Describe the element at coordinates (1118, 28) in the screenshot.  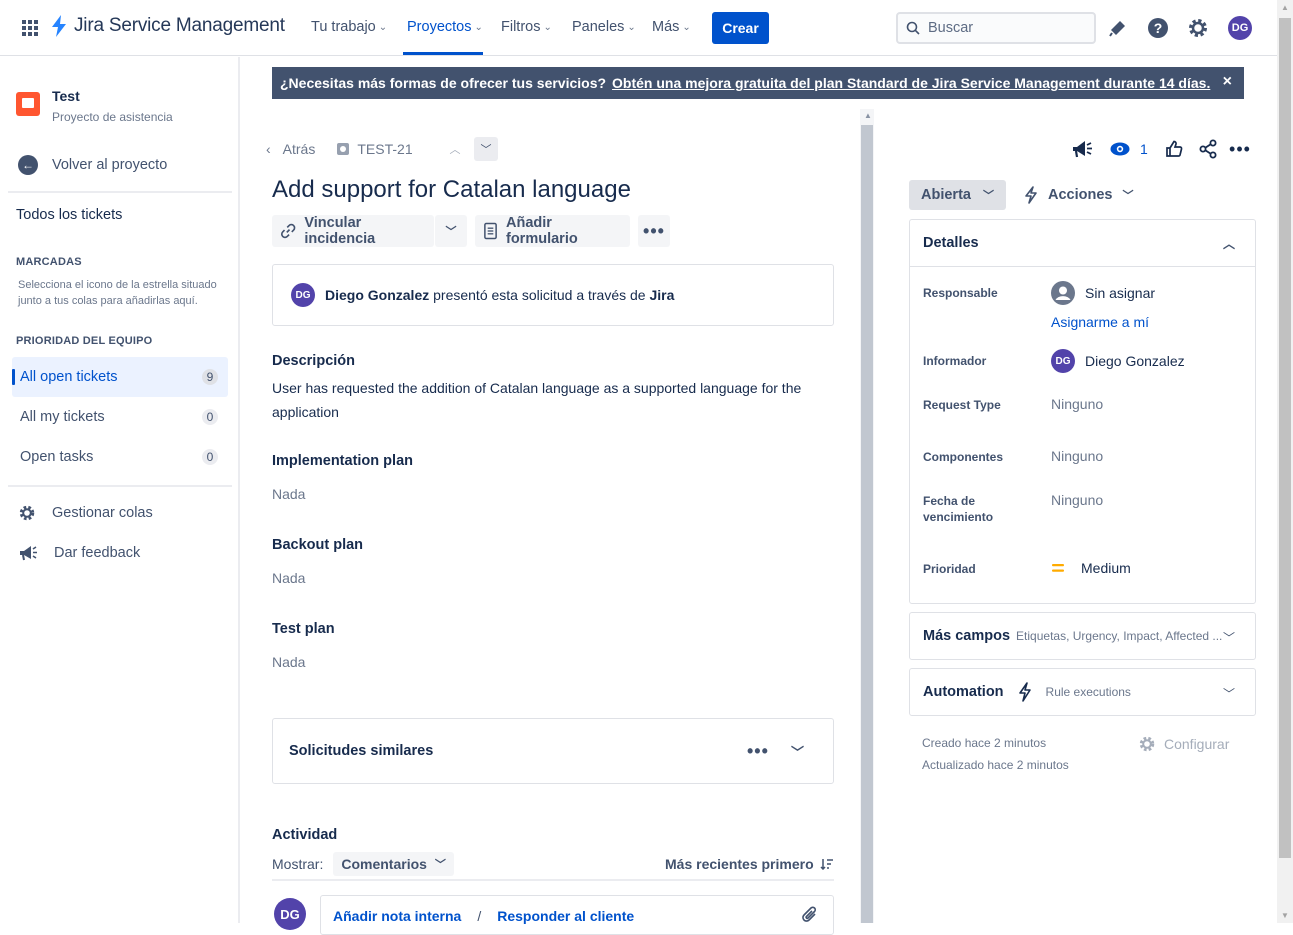
I see `notifications-icon` at that location.